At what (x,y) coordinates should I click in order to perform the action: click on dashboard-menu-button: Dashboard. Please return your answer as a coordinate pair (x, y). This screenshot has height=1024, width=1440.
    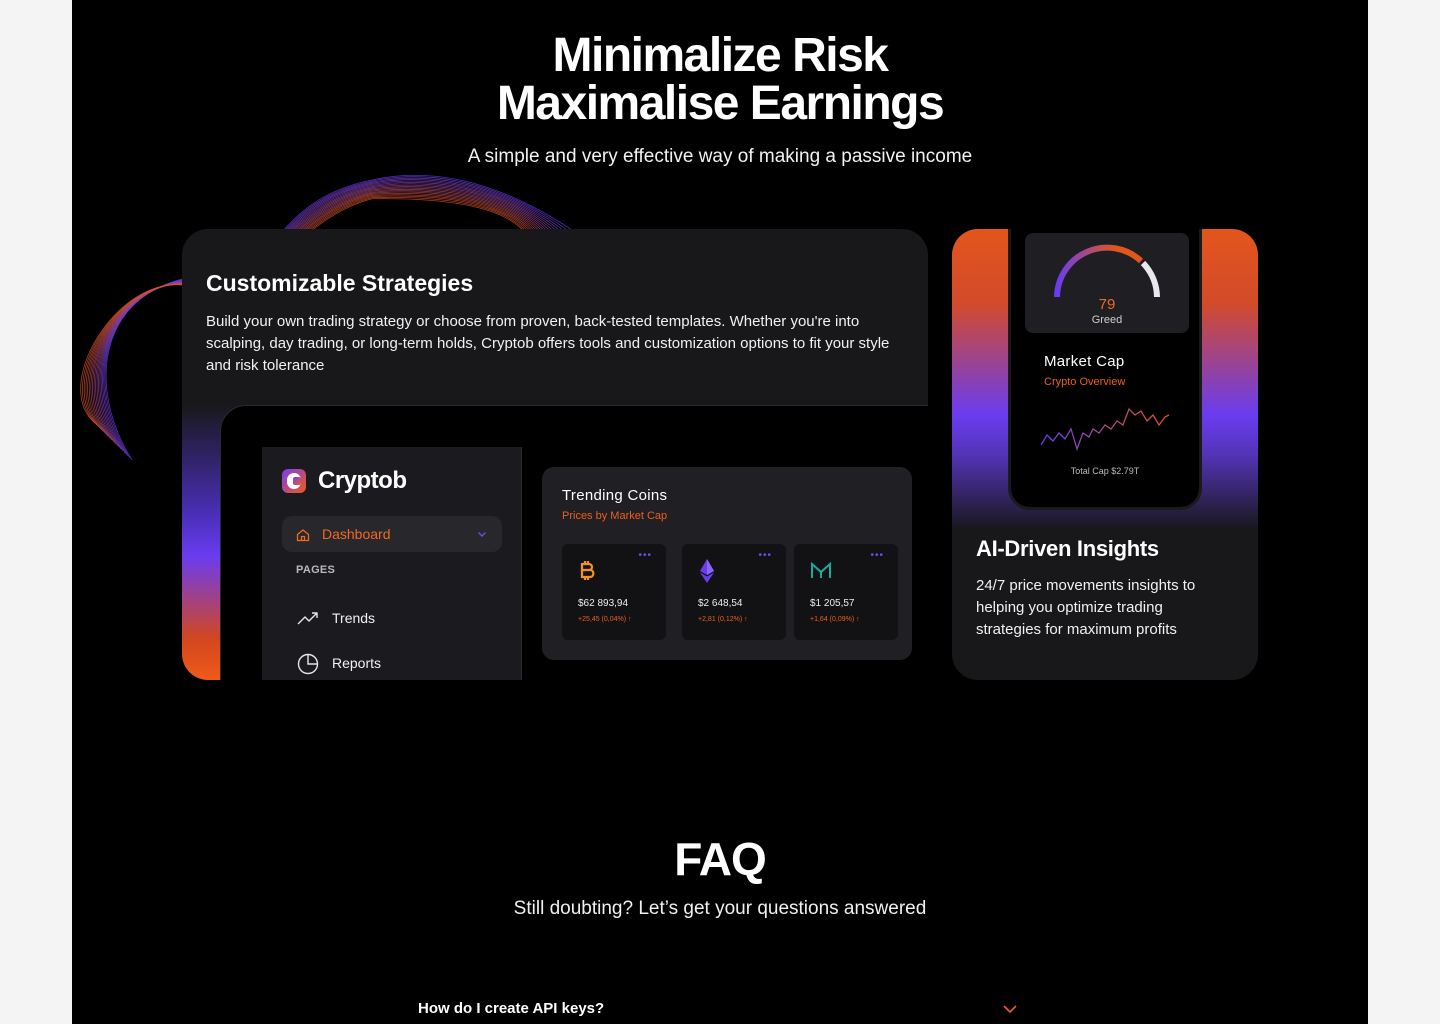
    Looking at the image, I should click on (392, 534).